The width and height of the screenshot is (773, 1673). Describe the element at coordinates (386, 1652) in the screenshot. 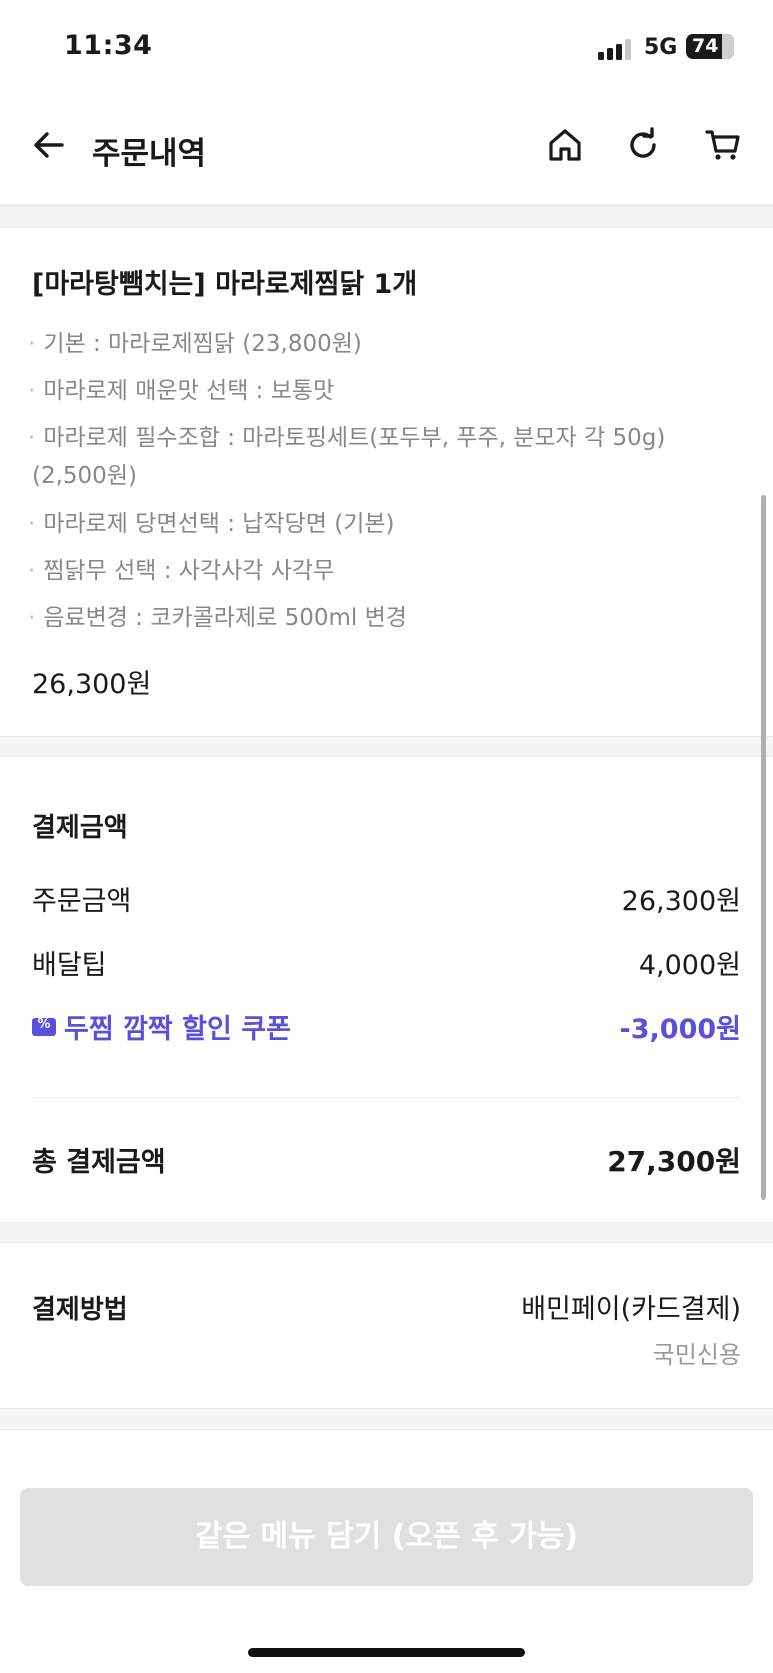

I see `home-indicator` at that location.